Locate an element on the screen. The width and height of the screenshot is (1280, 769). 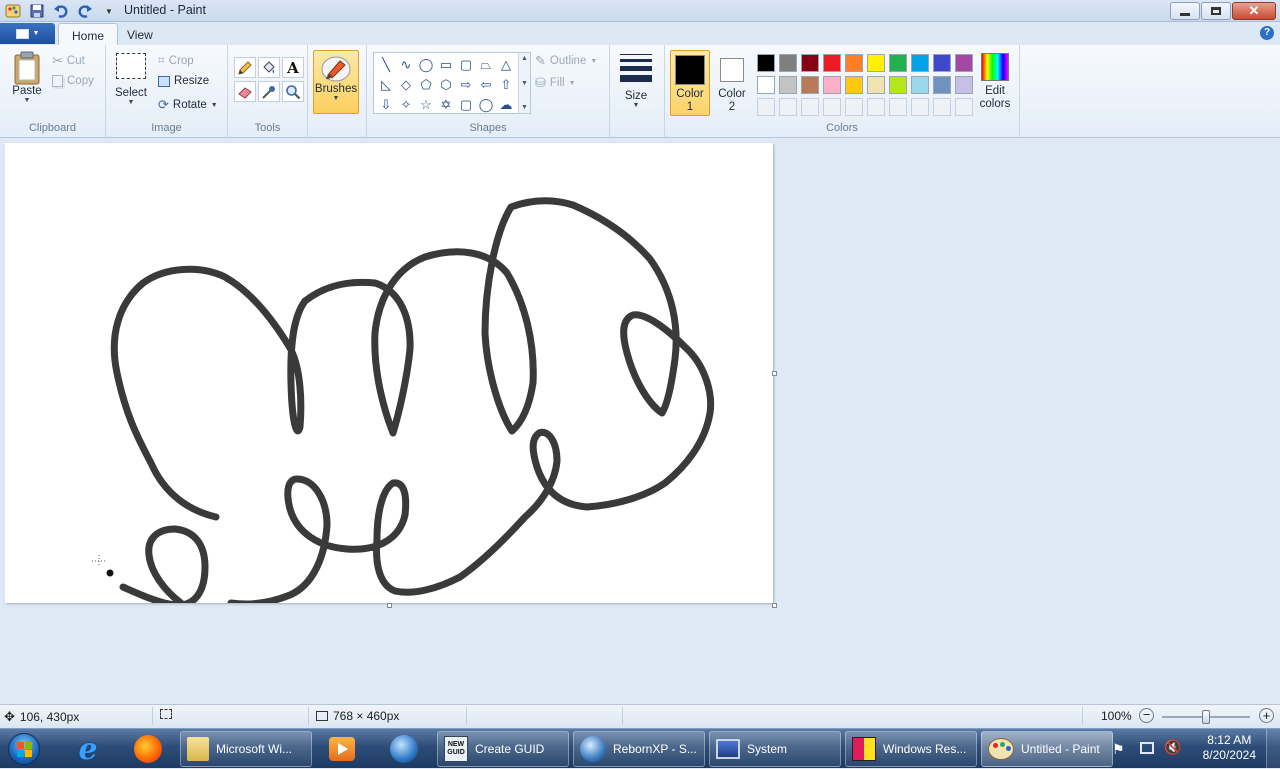
zoom-slider-thumb is located at coordinates (1206, 717).